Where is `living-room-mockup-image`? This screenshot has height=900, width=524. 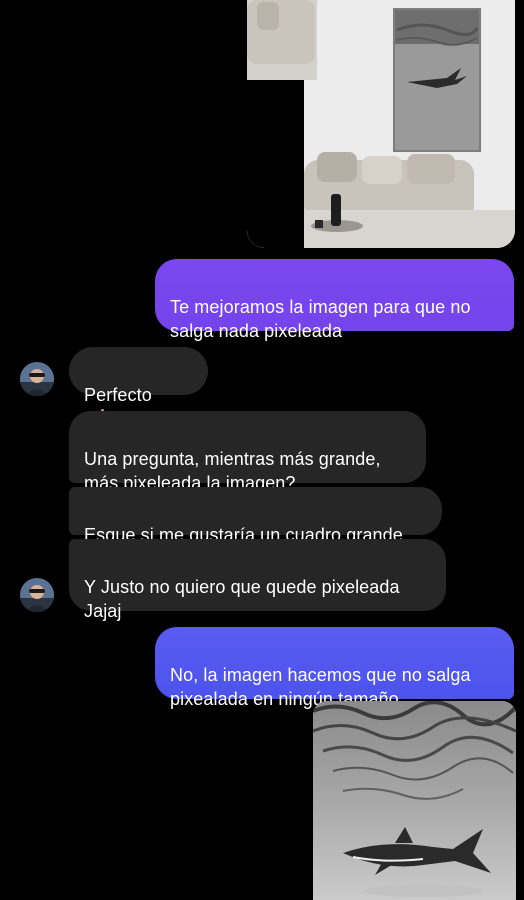
living-room-mockup-image is located at coordinates (381, 124).